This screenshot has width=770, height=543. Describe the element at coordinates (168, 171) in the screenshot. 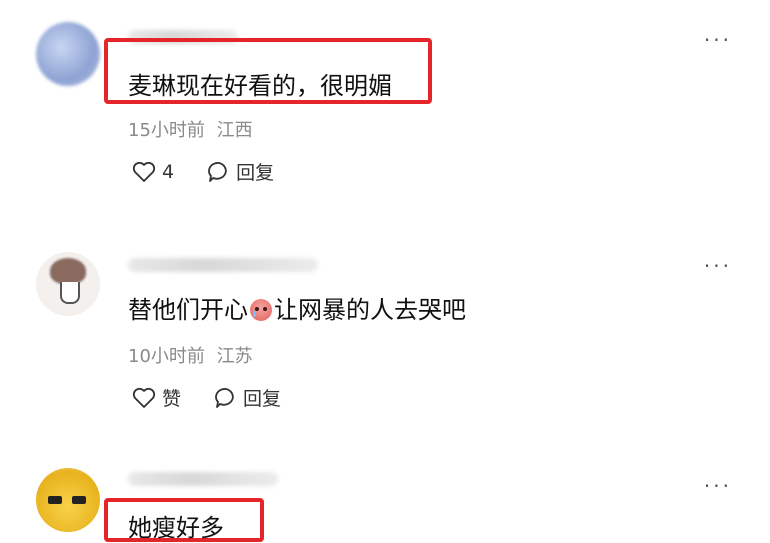

I see `like-count: 4` at that location.